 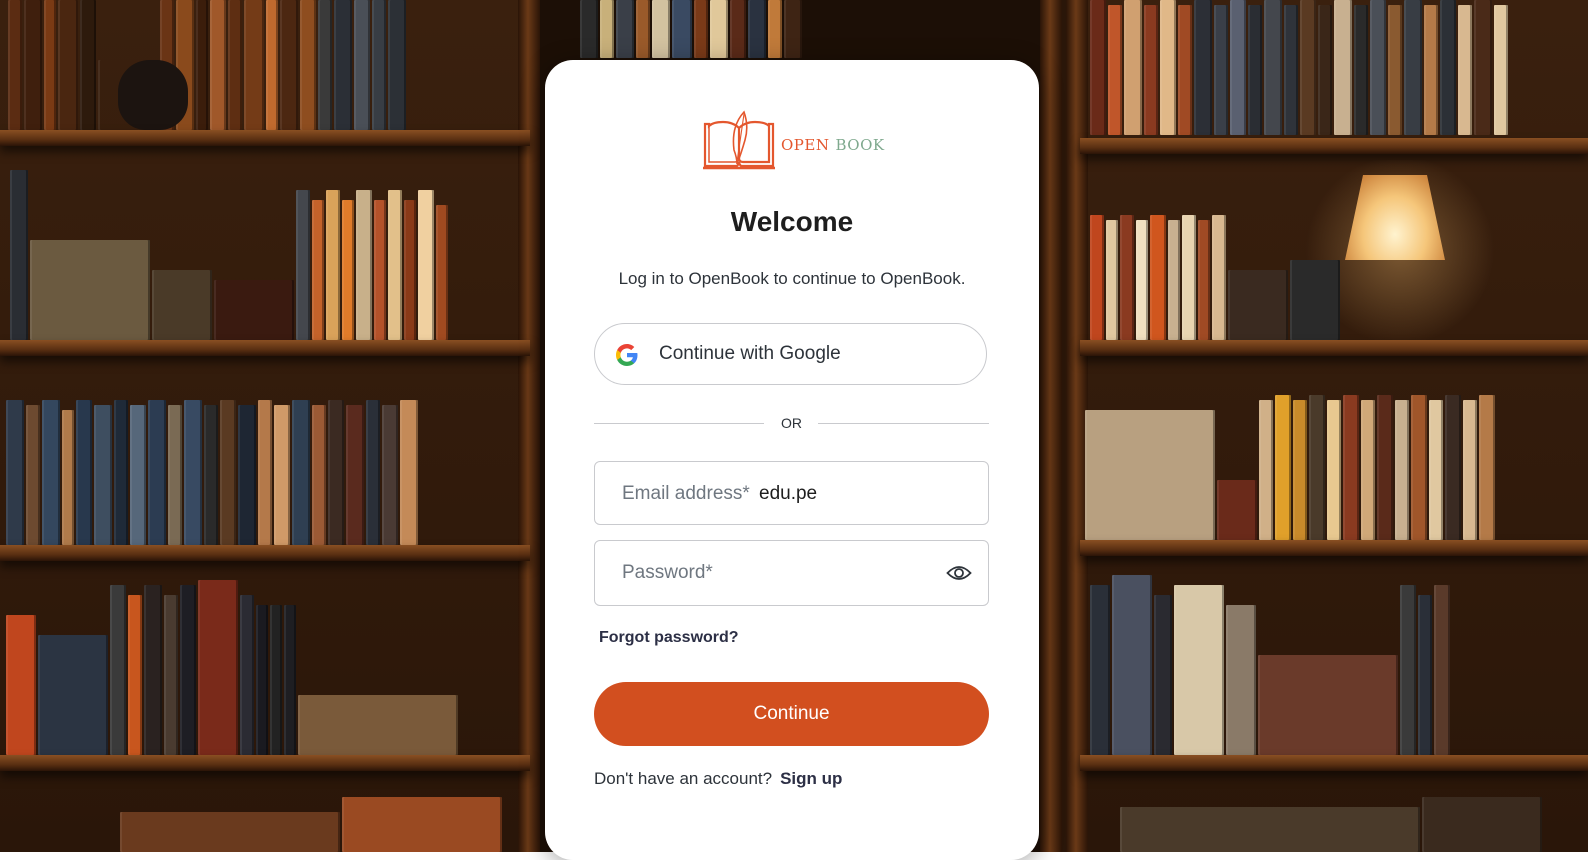 I want to click on email-field-label: Email address*, so click(x=686, y=493).